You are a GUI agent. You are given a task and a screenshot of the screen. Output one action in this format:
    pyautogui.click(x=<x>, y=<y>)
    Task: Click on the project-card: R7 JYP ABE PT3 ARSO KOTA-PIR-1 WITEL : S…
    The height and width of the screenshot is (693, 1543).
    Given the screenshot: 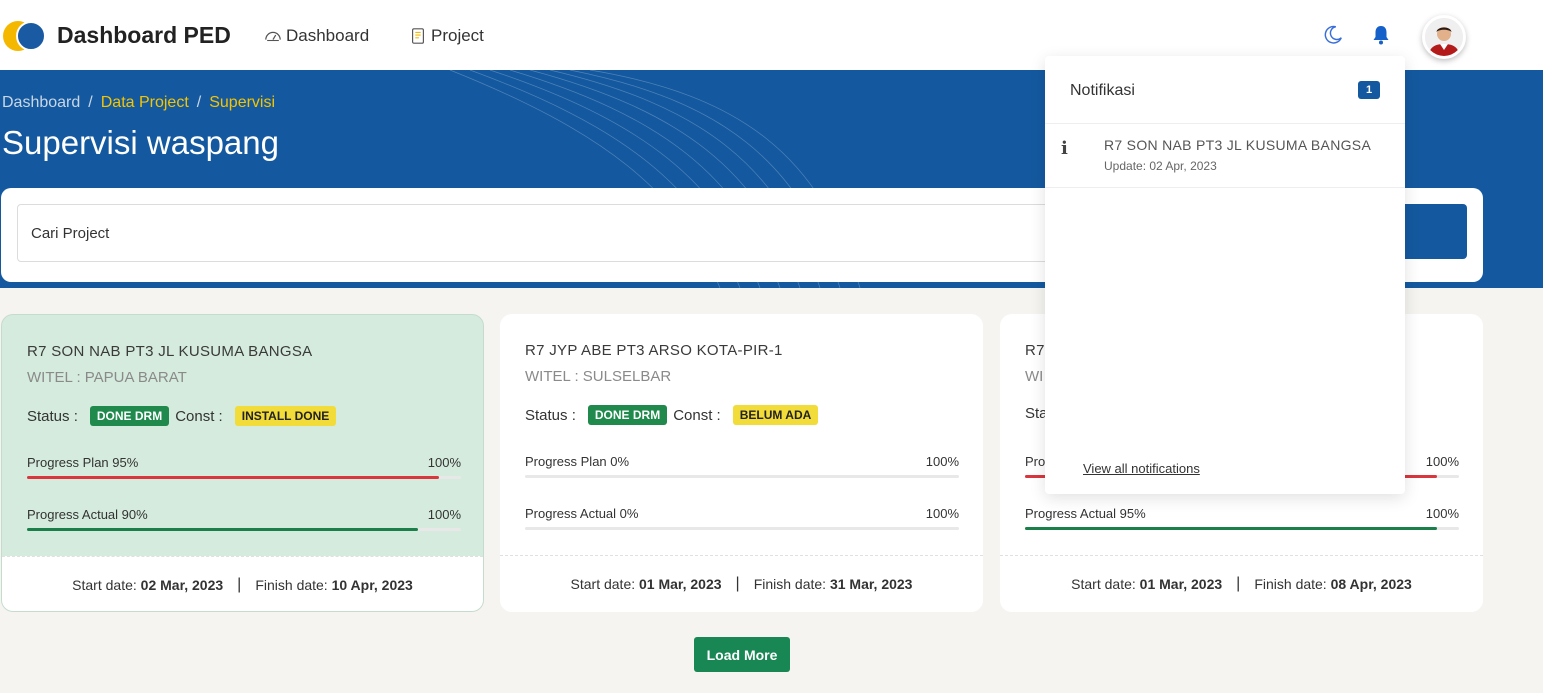 What is the action you would take?
    pyautogui.click(x=741, y=463)
    